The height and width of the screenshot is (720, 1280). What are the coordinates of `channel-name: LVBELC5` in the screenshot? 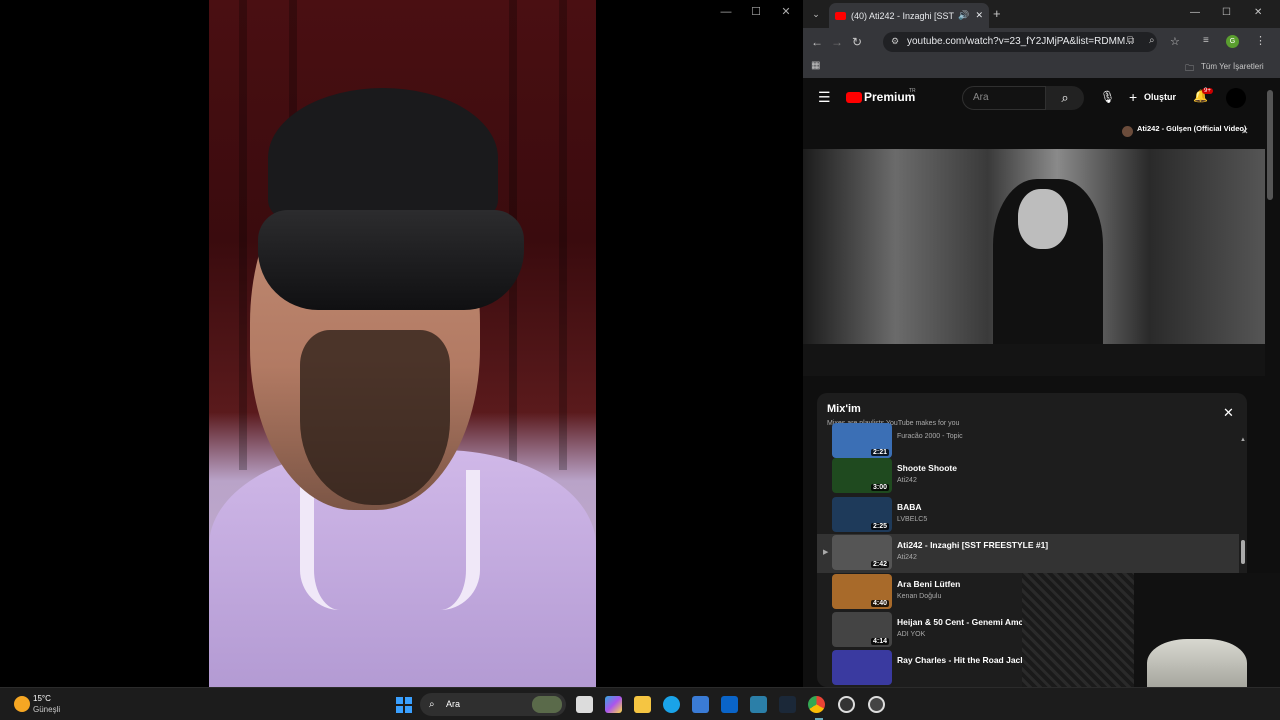 It's located at (912, 519).